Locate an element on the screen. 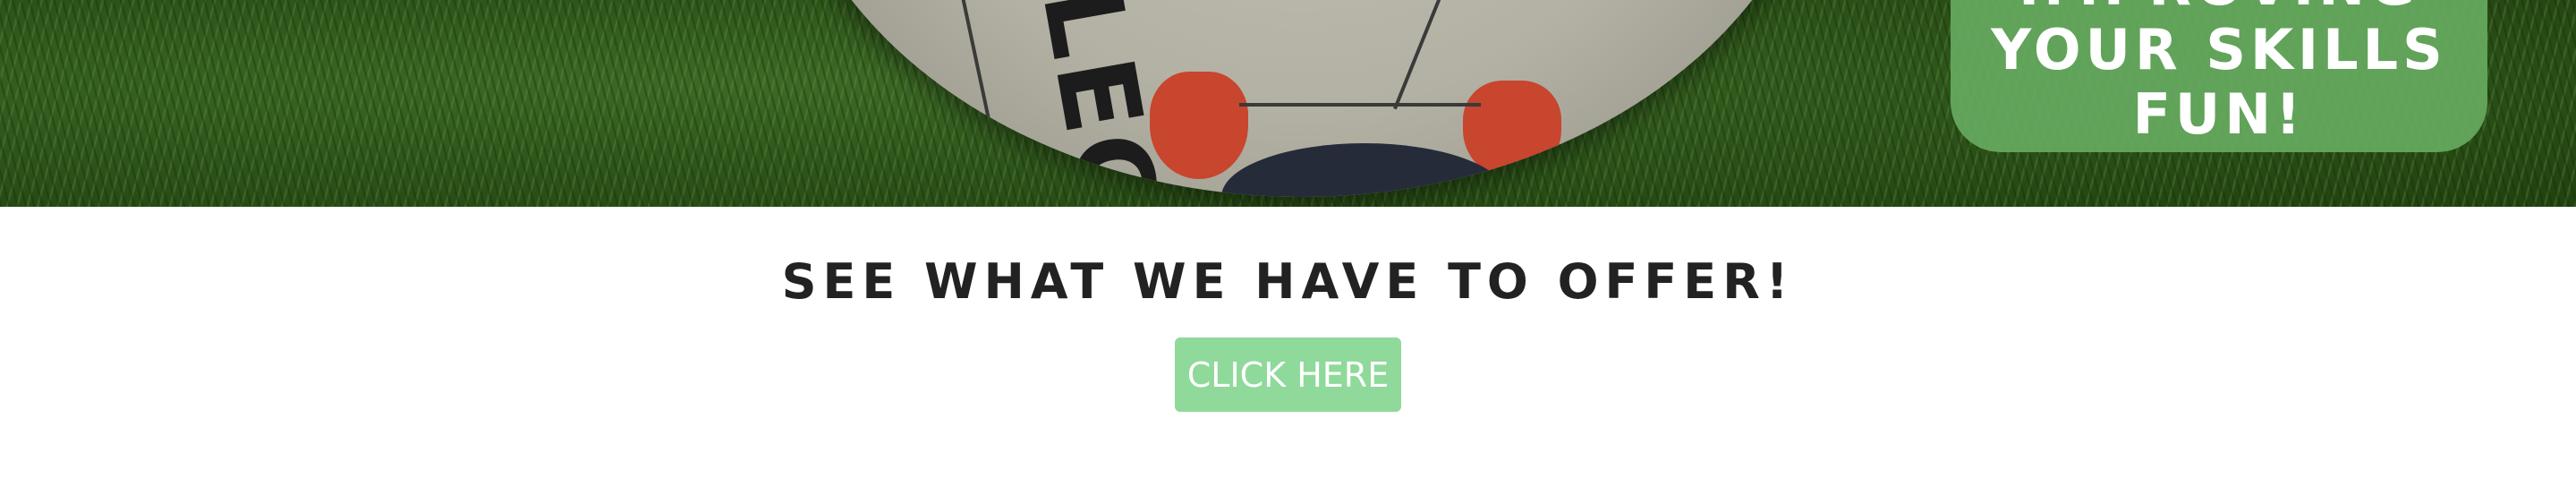  click-here-button: CLICK HERE is located at coordinates (1288, 374).